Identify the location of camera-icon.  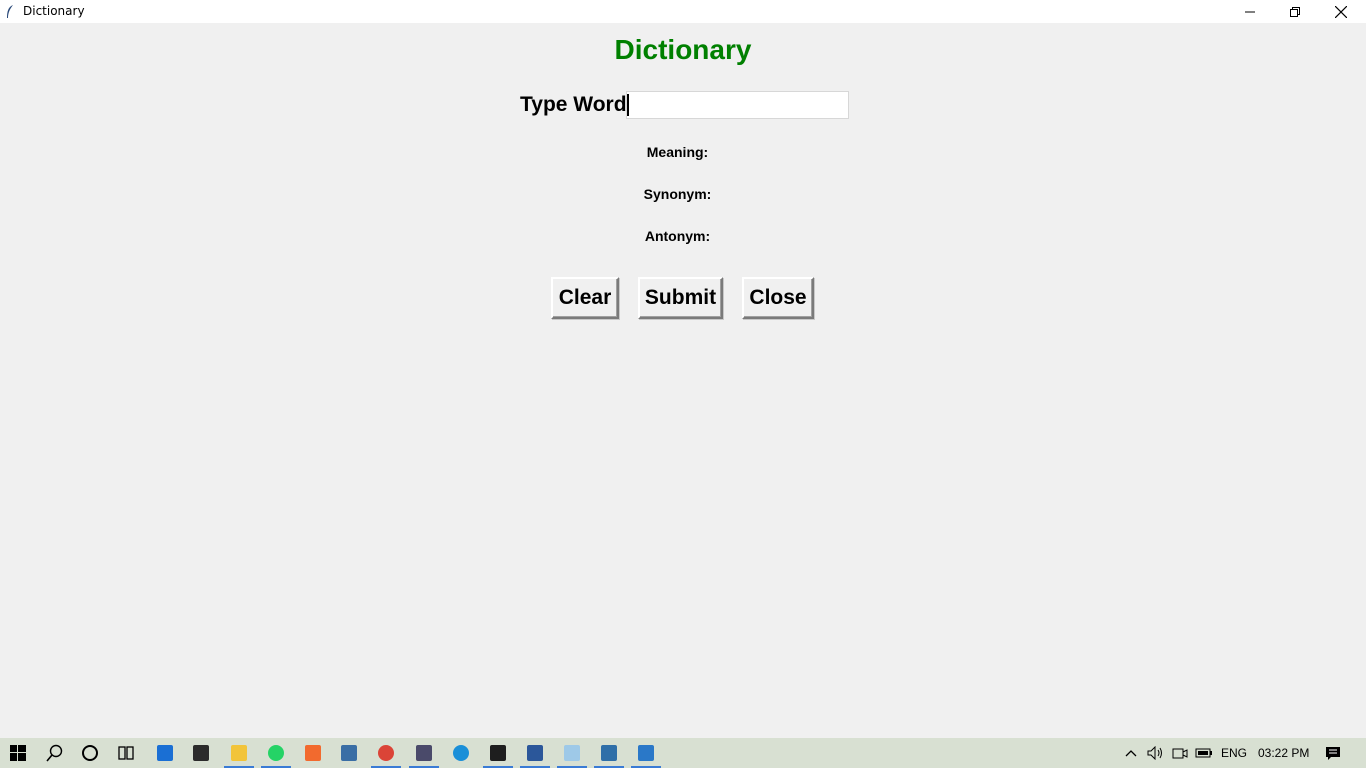
(1180, 753).